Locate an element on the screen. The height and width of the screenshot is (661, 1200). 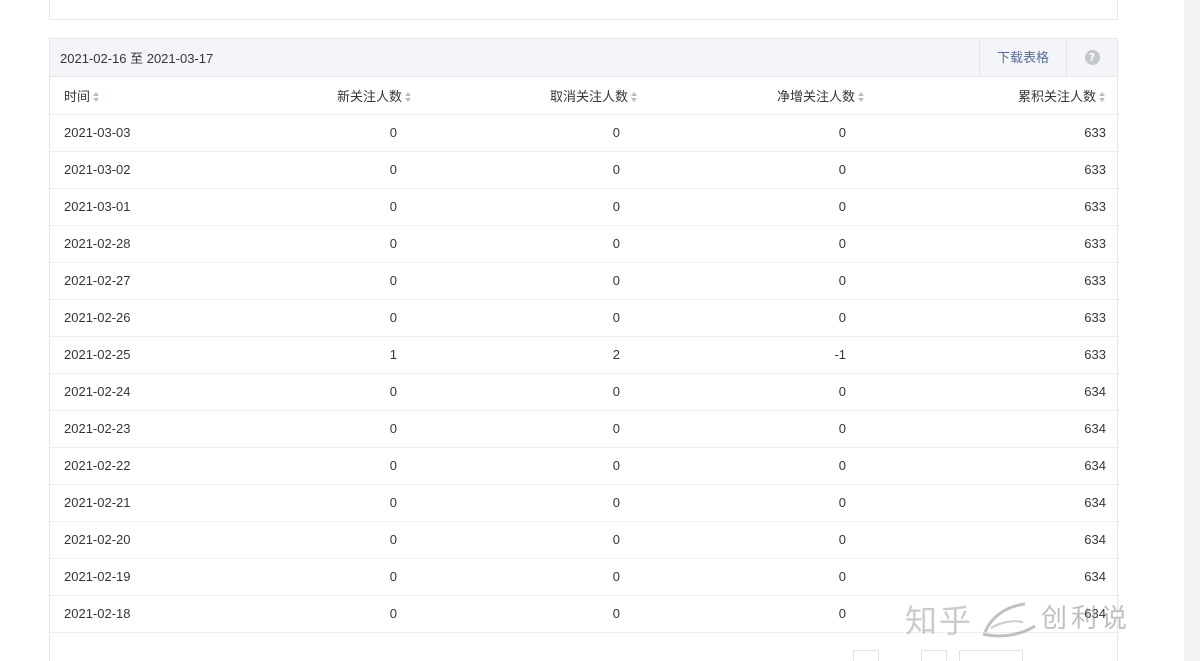
cell-date: 2021-03-02 is located at coordinates (138, 170).